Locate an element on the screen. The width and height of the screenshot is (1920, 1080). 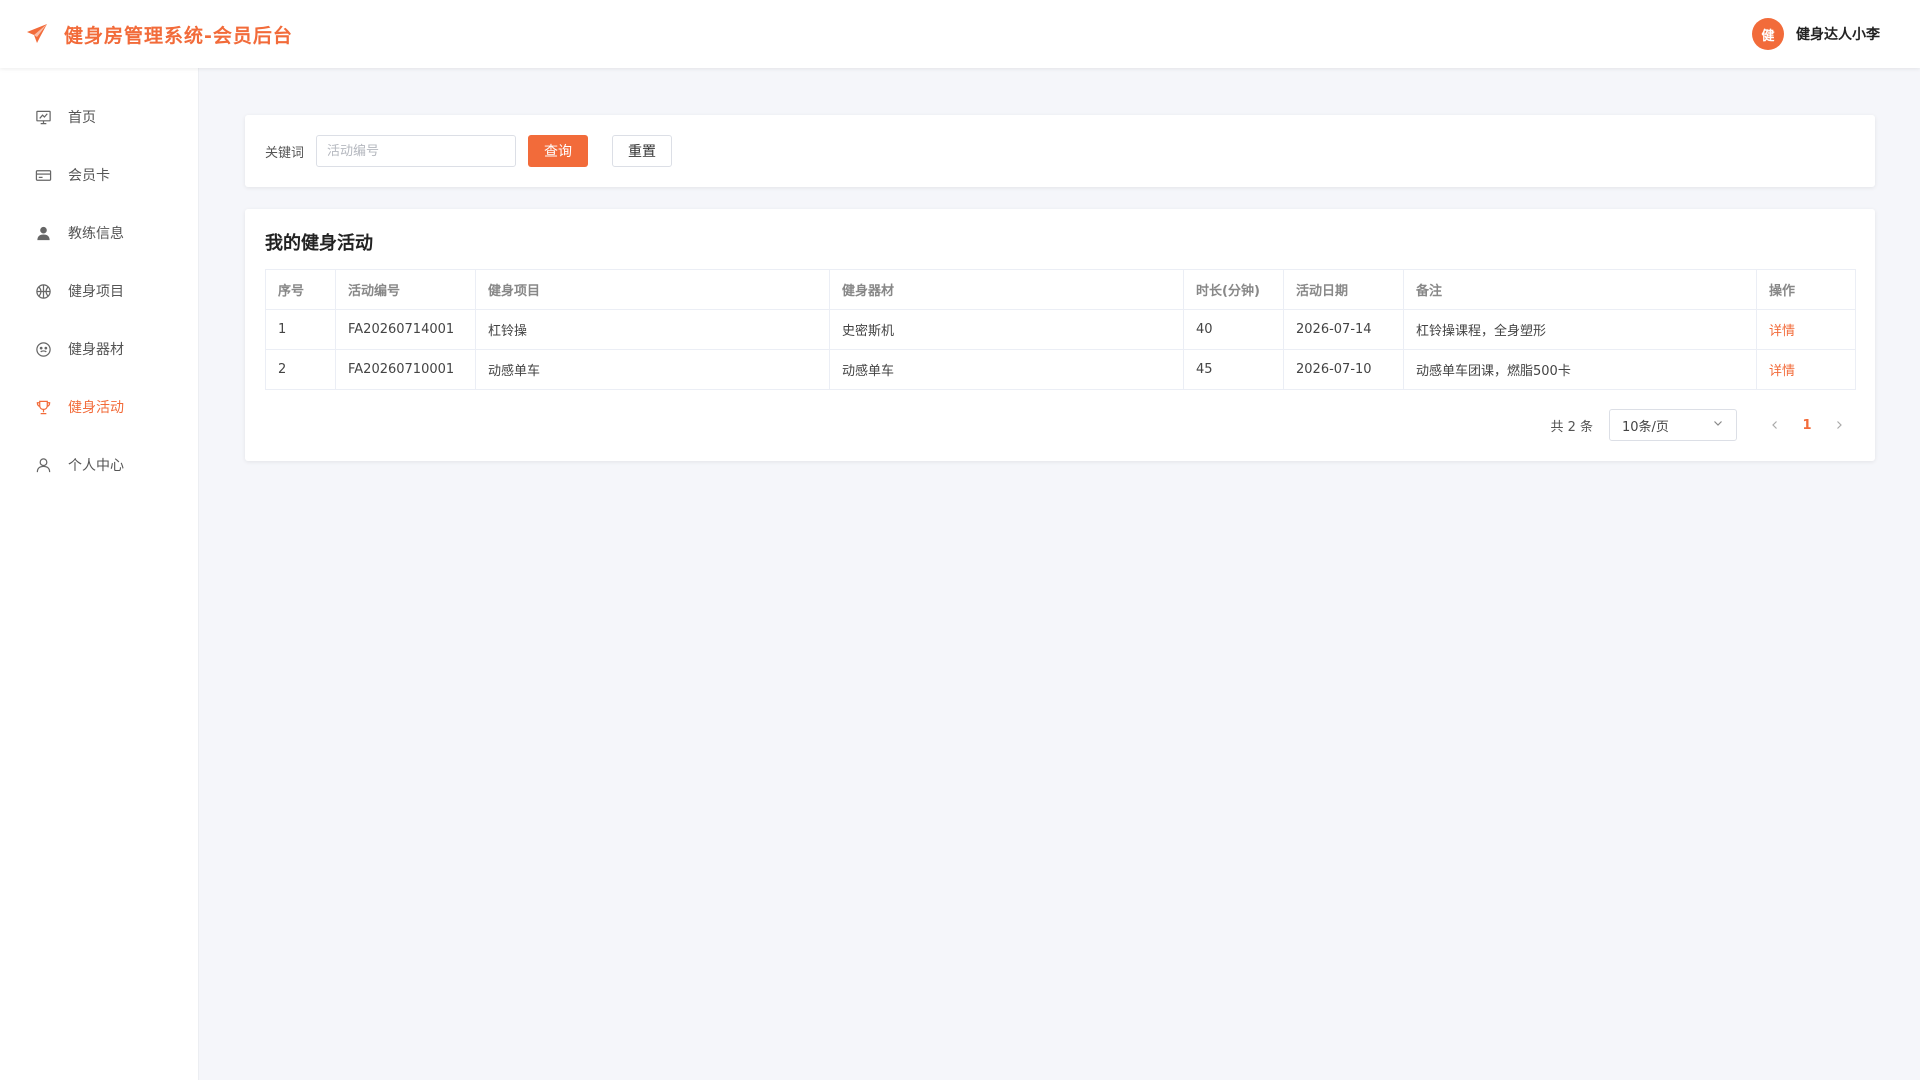
cell-remark: 杠铃操课程，全身塑形 is located at coordinates (1580, 329).